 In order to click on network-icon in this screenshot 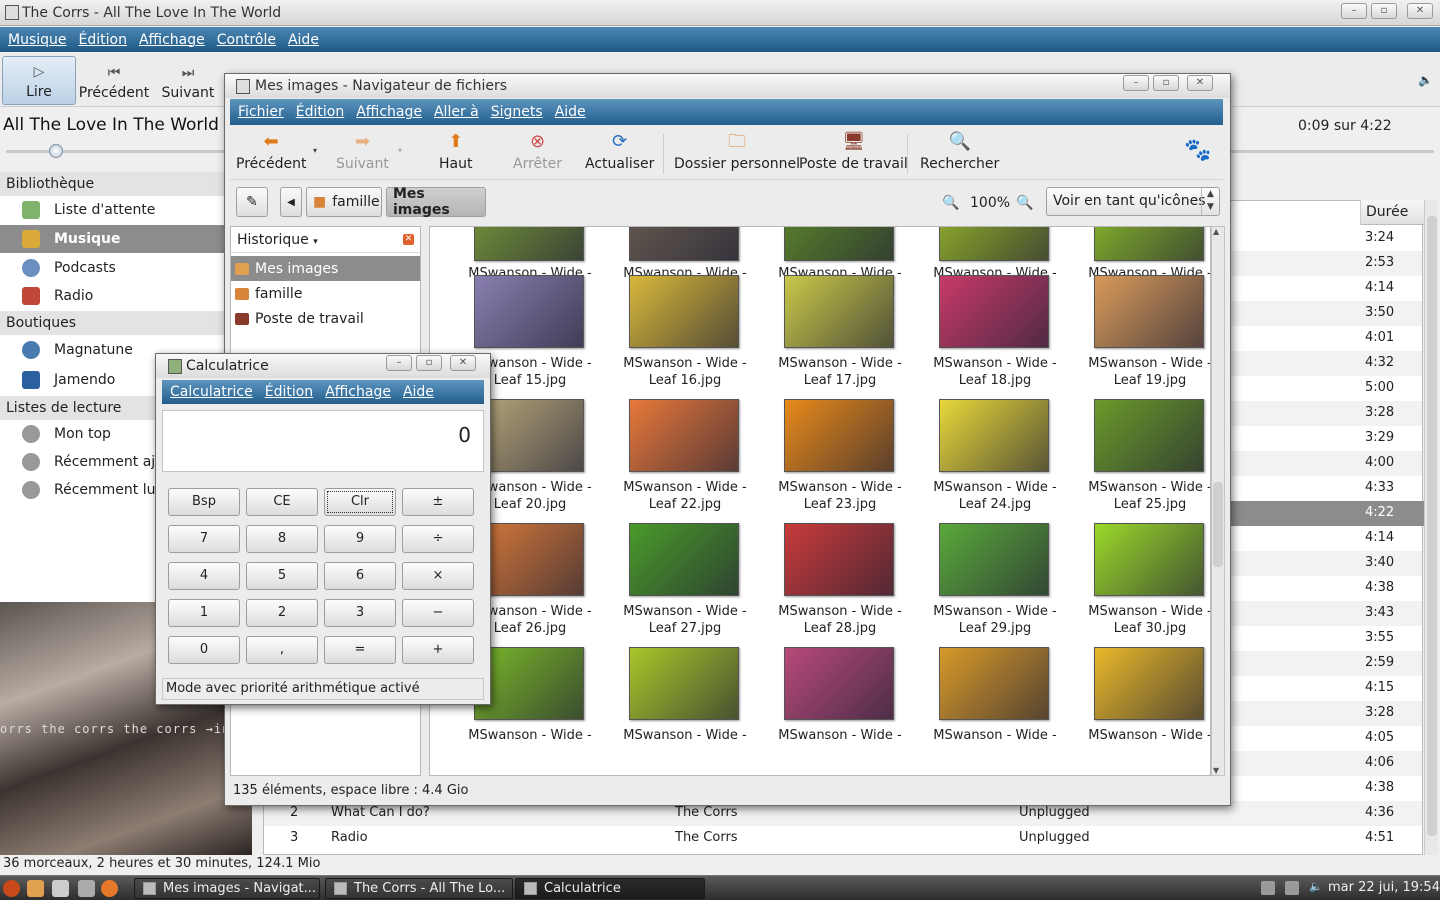, I will do `click(1268, 888)`.